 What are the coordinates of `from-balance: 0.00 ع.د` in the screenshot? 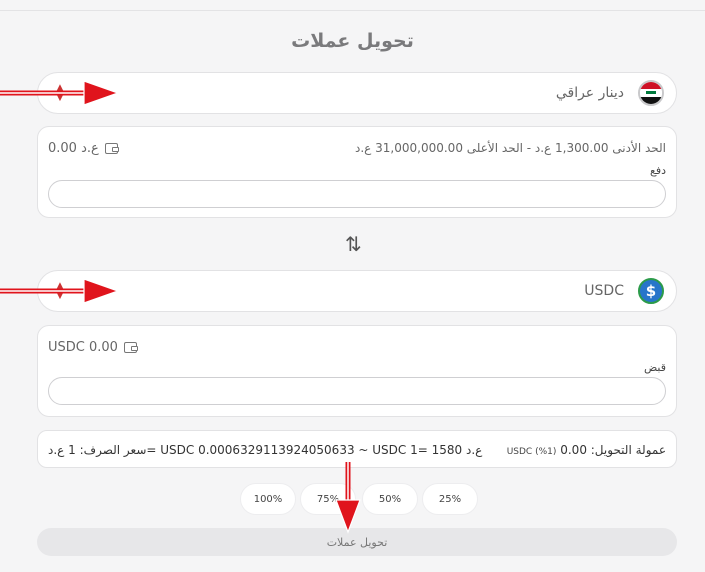 It's located at (83, 148).